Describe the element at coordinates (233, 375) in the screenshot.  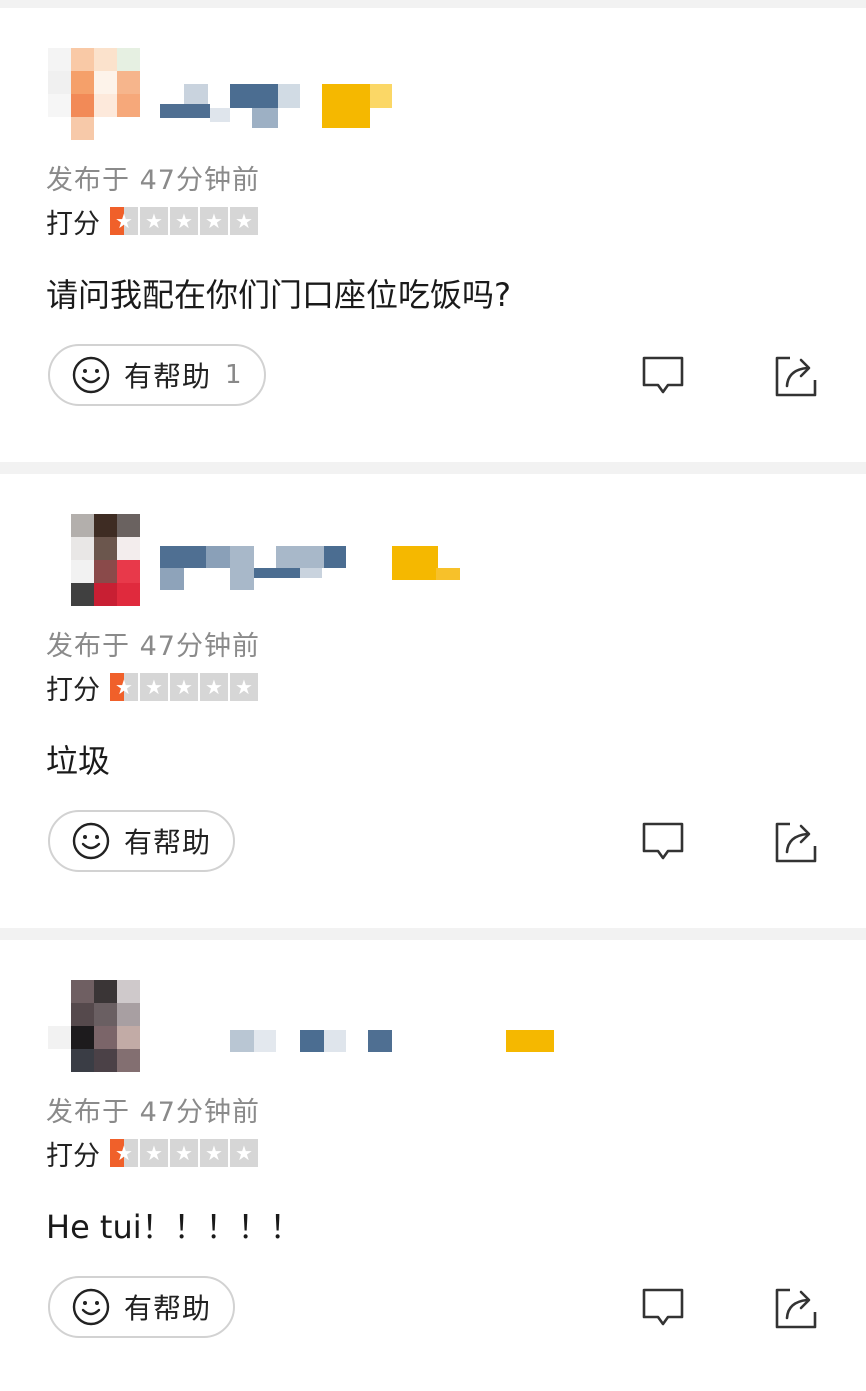
I see `helpful-count: 1` at that location.